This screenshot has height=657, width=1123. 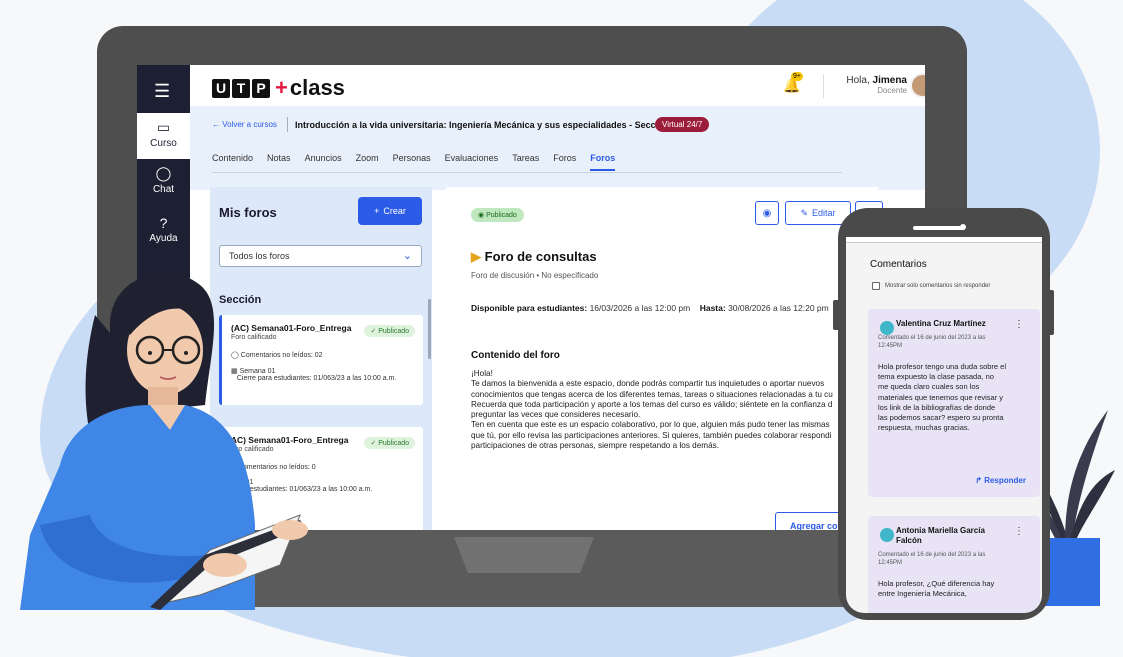 What do you see at coordinates (162, 91) in the screenshot?
I see `menu-icon: ☰` at bounding box center [162, 91].